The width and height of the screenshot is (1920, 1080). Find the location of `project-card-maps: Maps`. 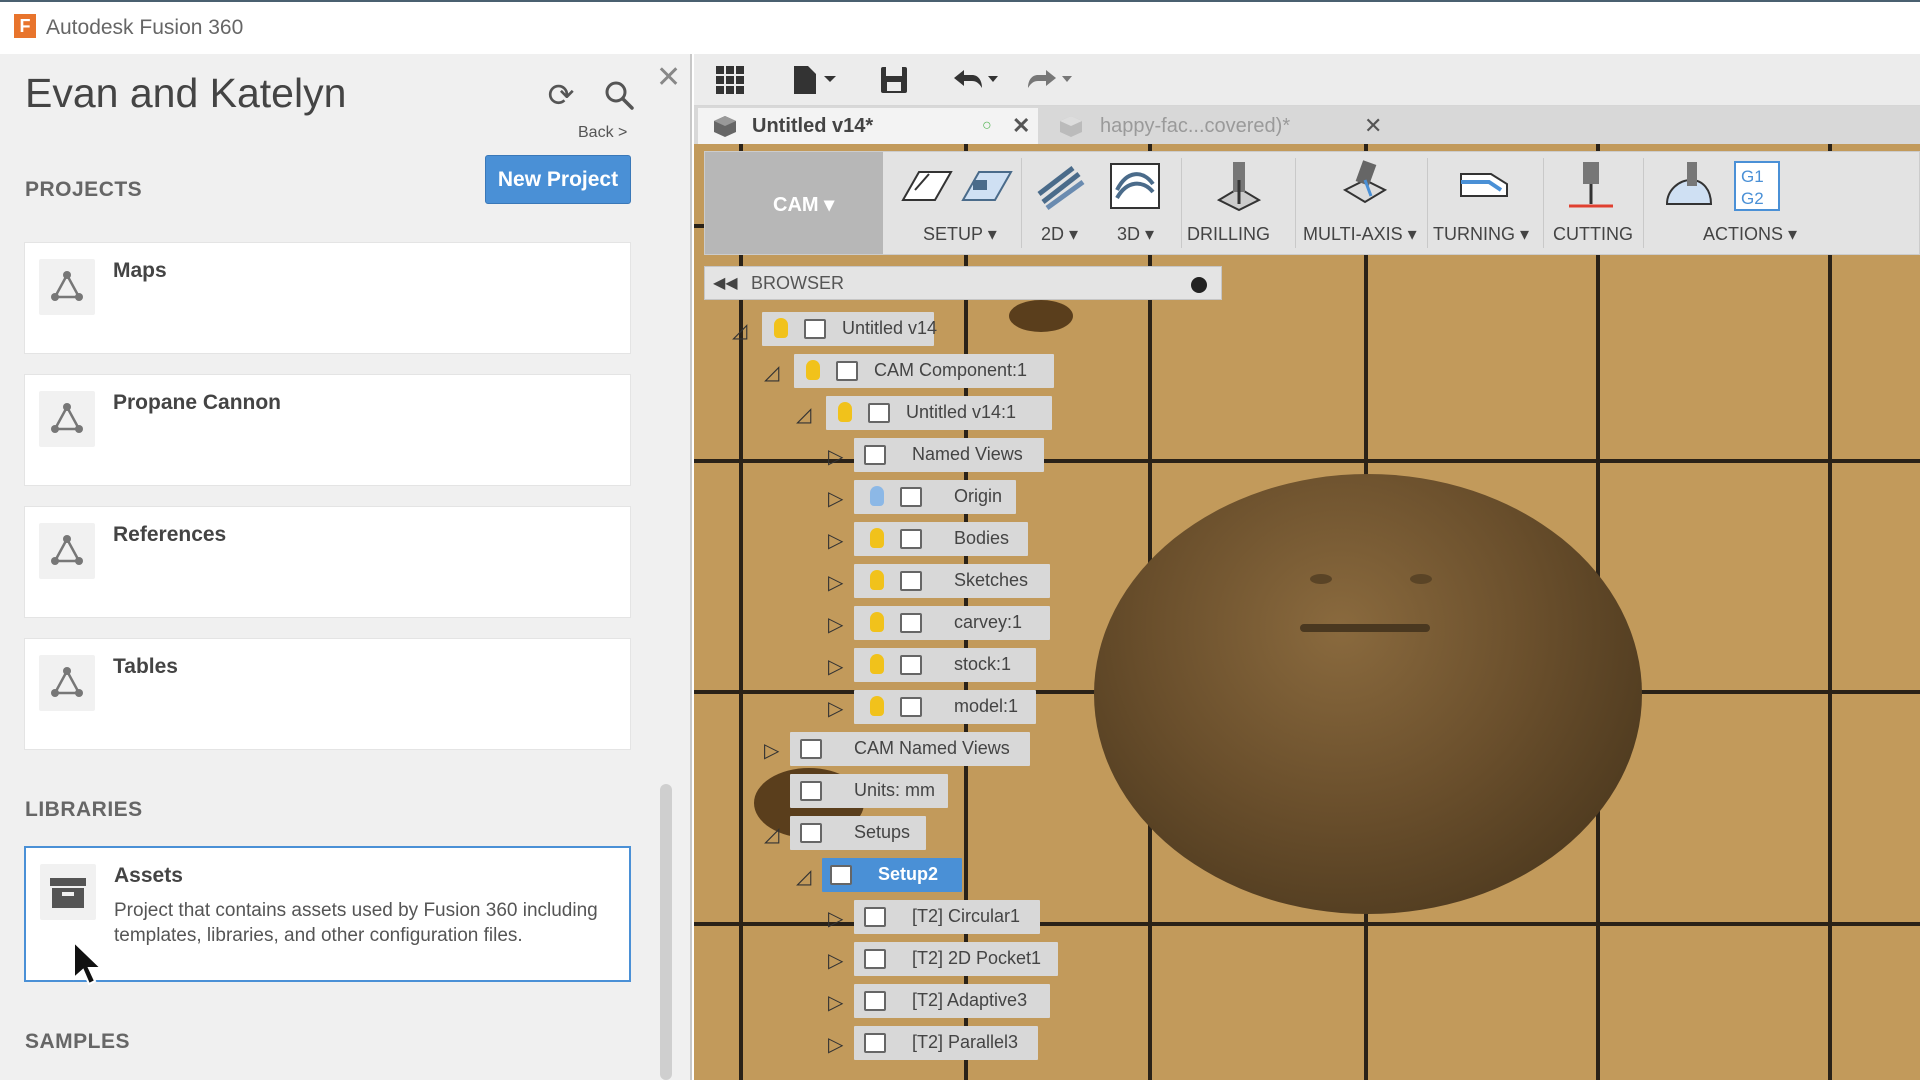

project-card-maps: Maps is located at coordinates (327, 298).